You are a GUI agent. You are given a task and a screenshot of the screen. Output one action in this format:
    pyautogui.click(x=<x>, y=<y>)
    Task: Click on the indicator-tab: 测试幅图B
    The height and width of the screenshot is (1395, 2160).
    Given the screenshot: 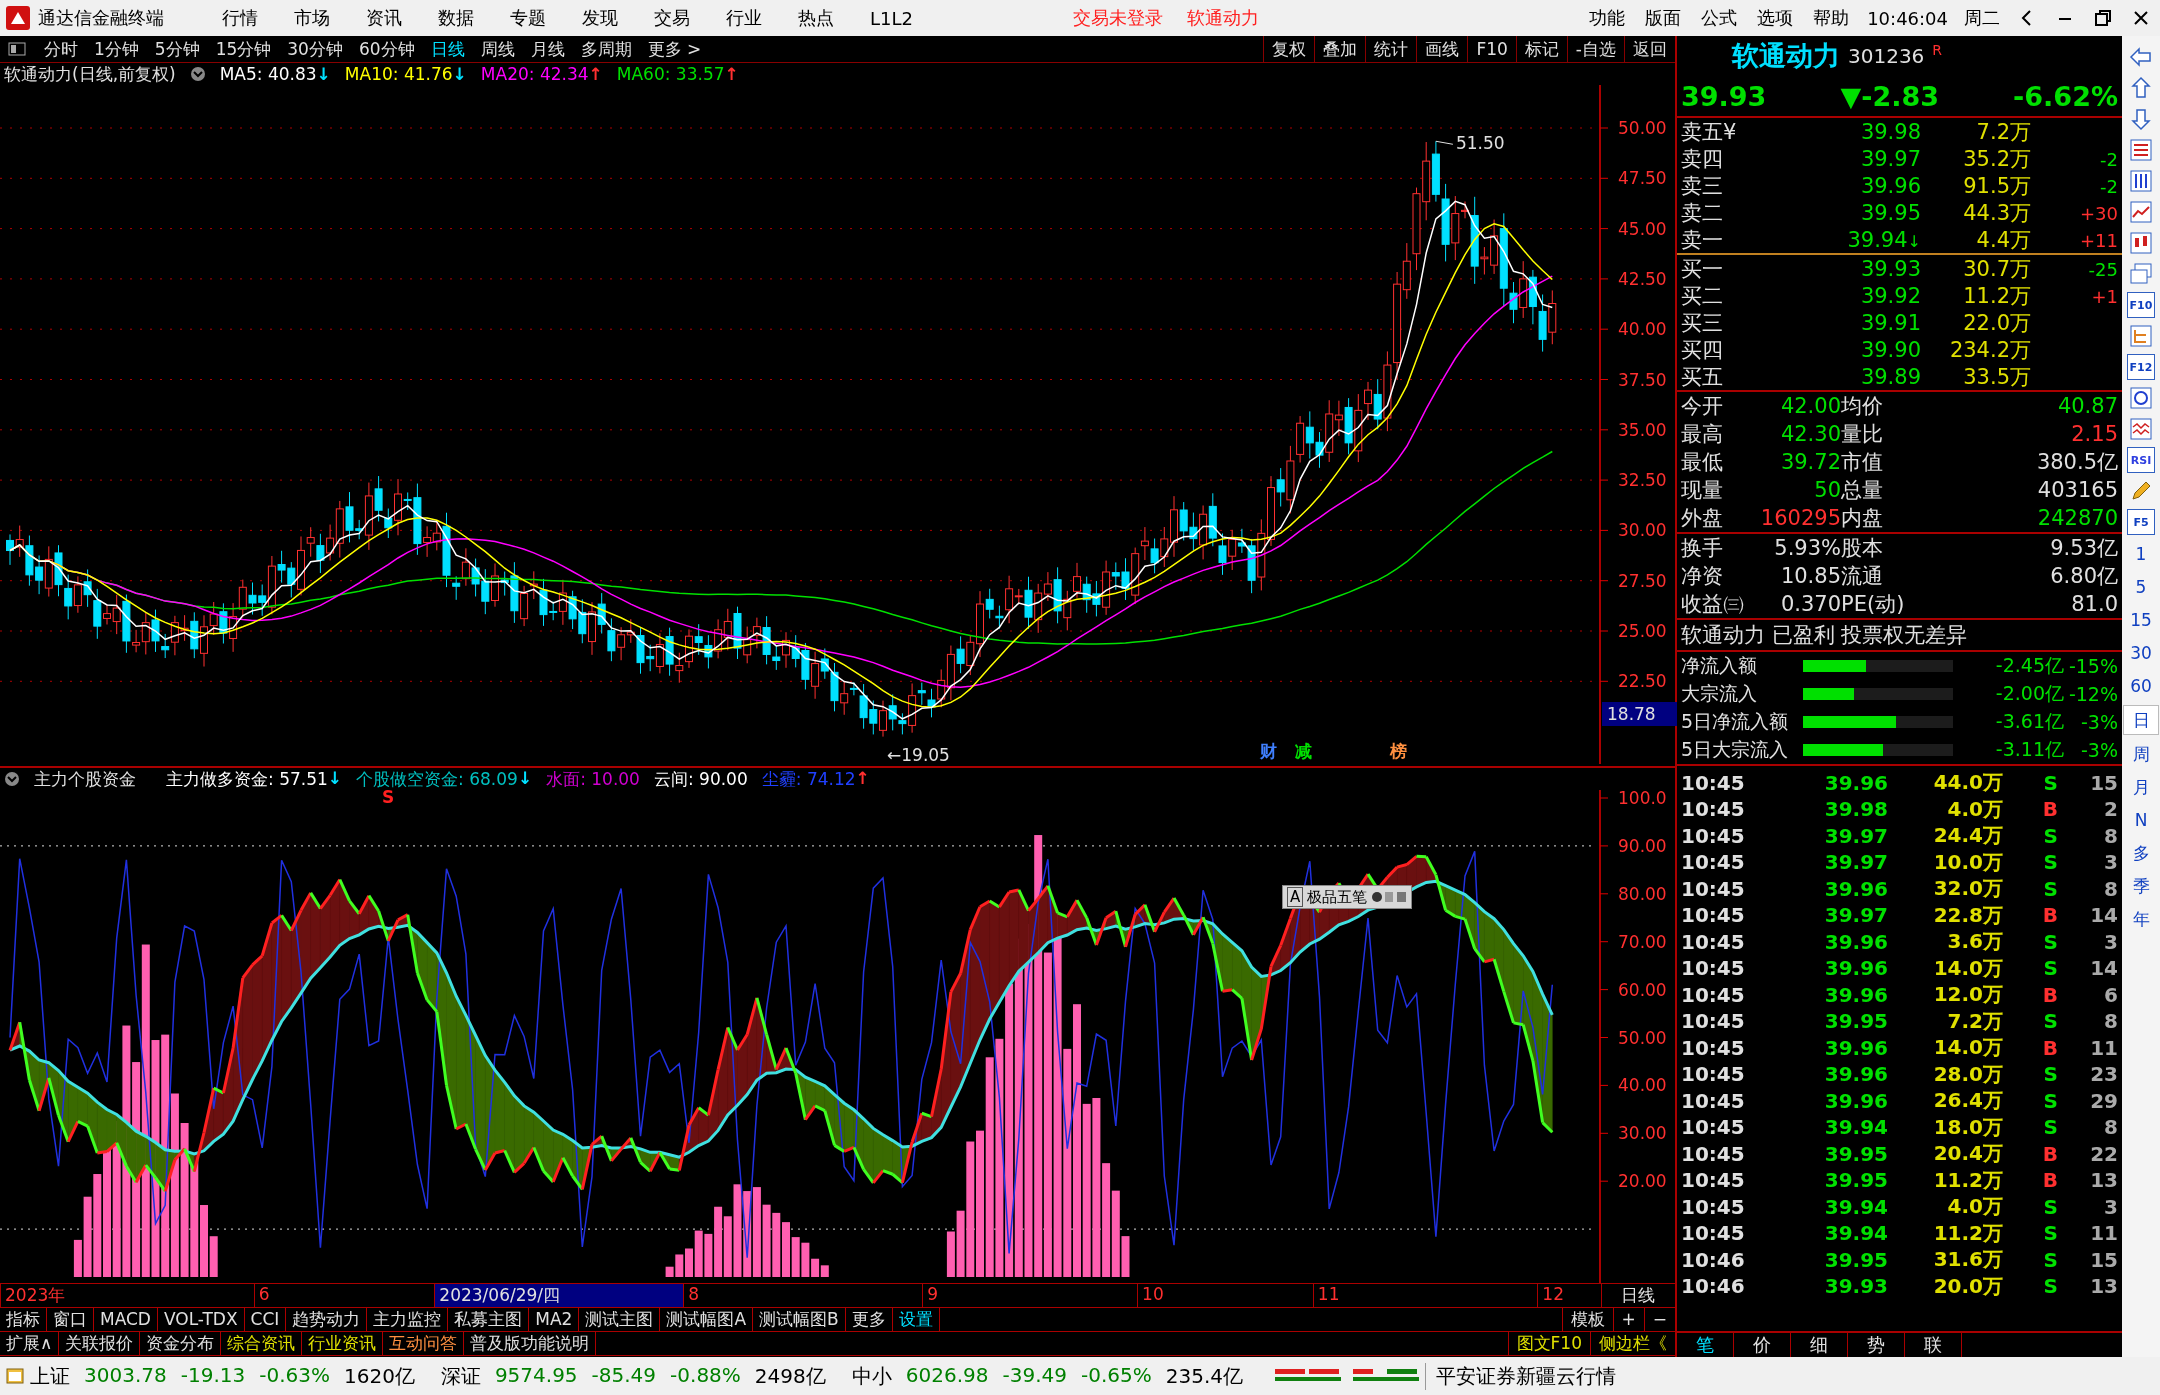 What is the action you would take?
    pyautogui.click(x=799, y=1319)
    